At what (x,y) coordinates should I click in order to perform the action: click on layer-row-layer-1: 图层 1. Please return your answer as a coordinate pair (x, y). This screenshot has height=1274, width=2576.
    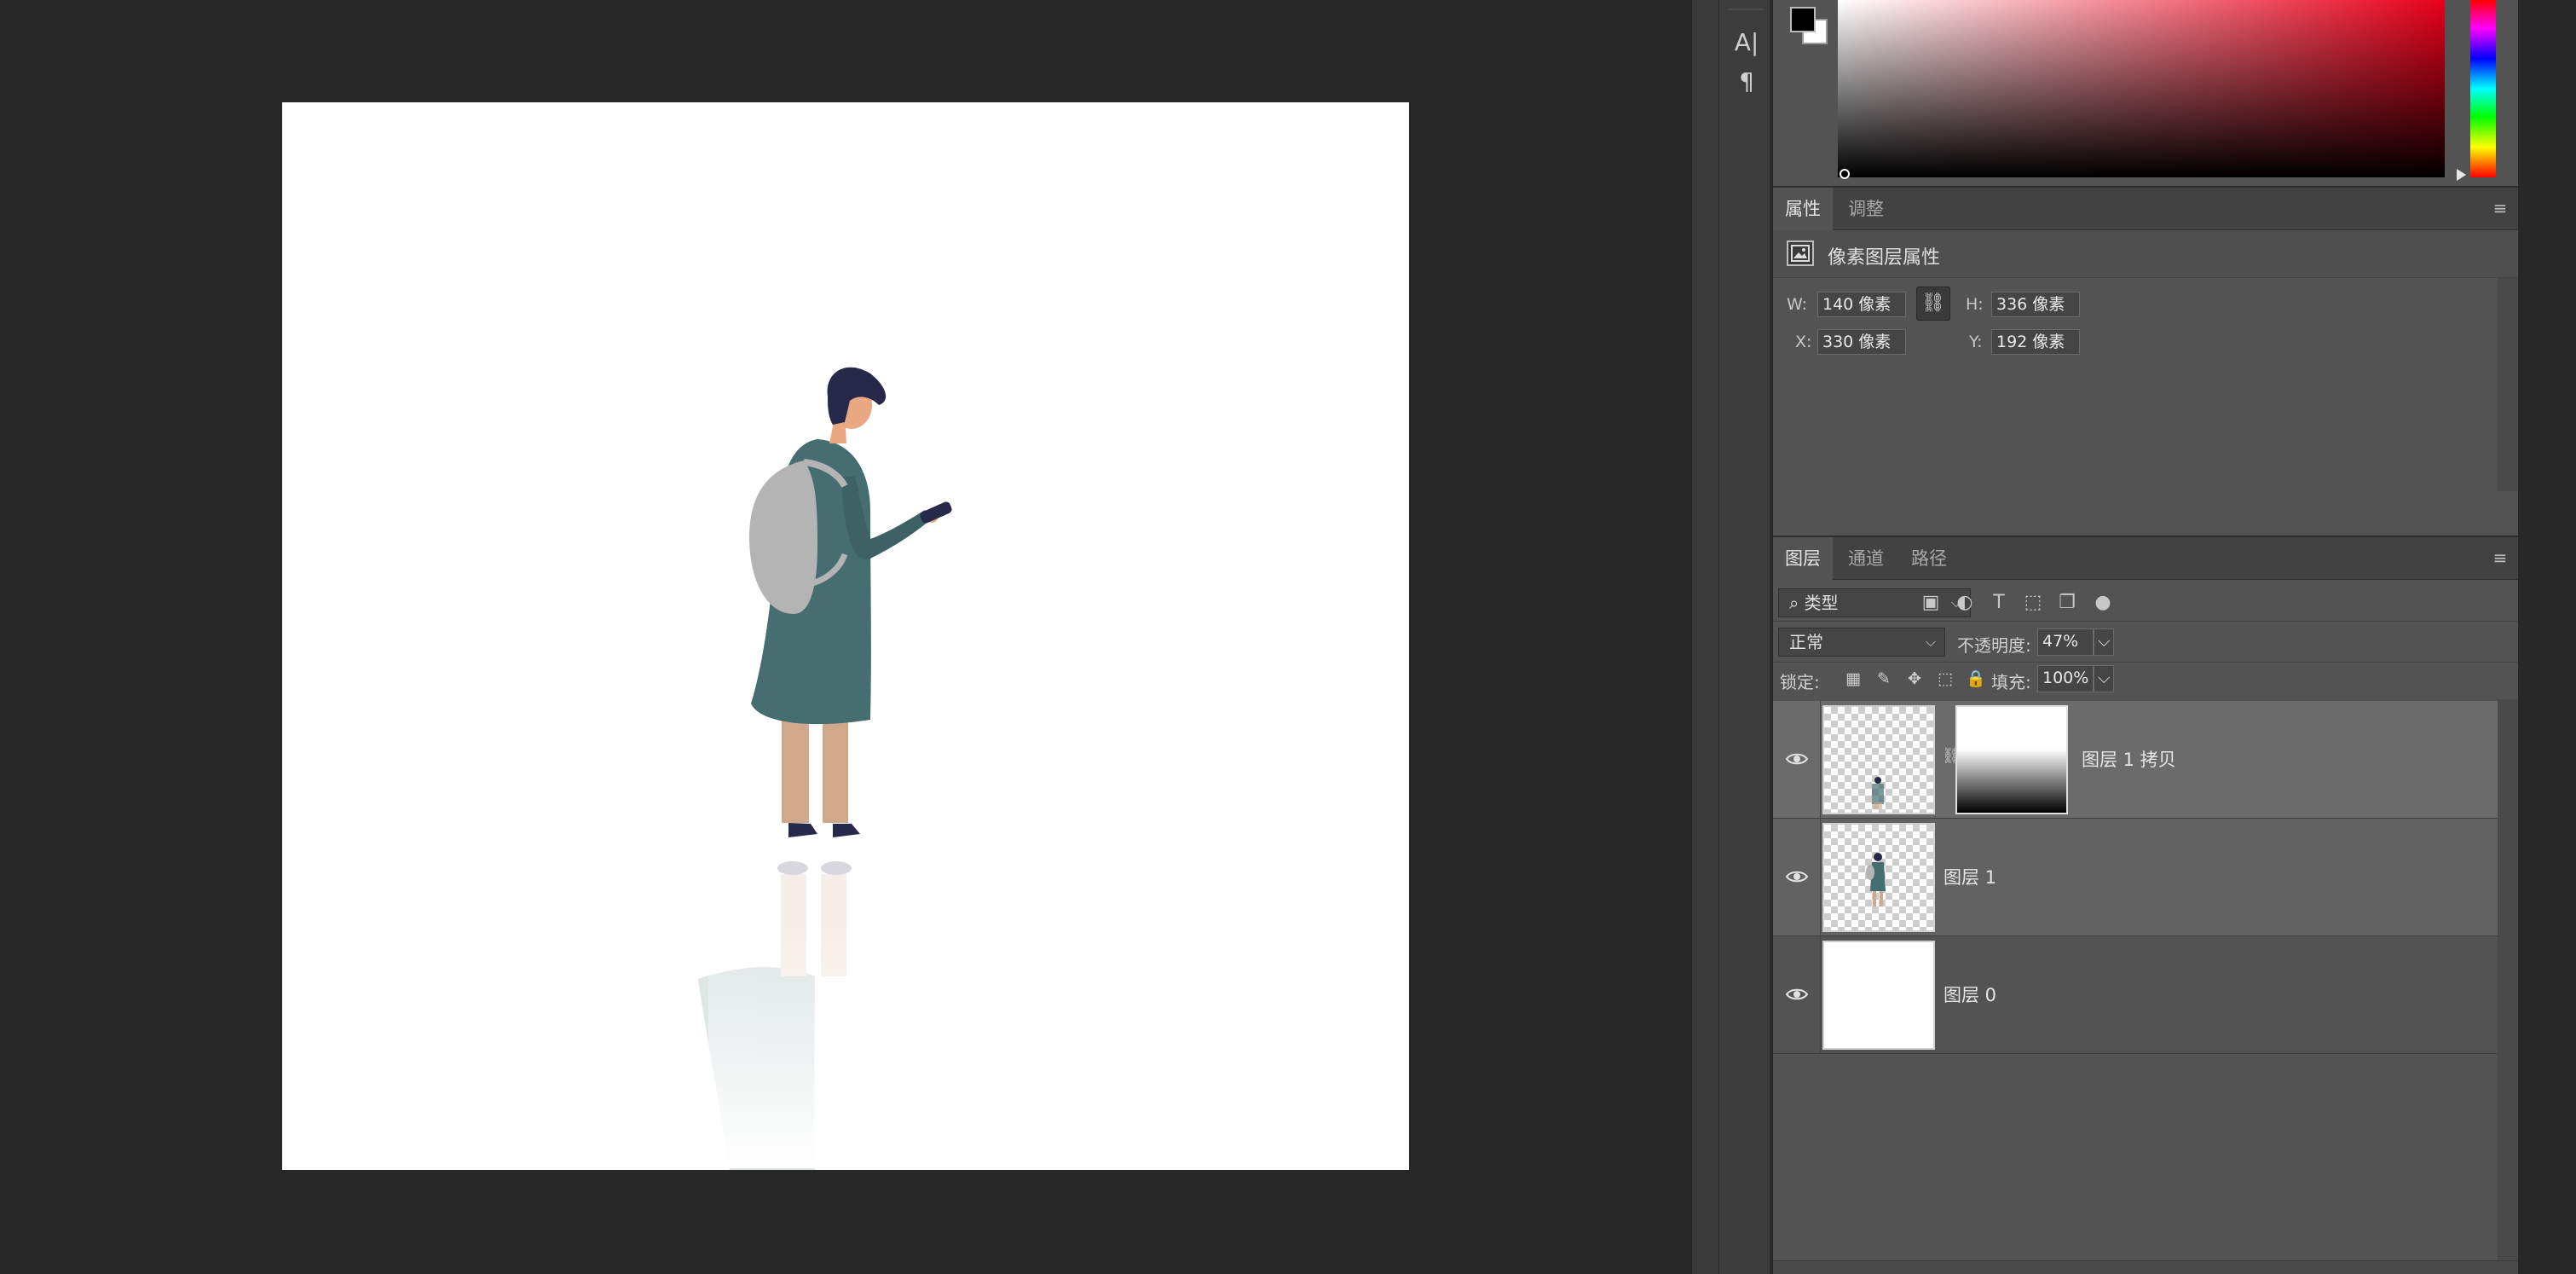
    Looking at the image, I should click on (2135, 877).